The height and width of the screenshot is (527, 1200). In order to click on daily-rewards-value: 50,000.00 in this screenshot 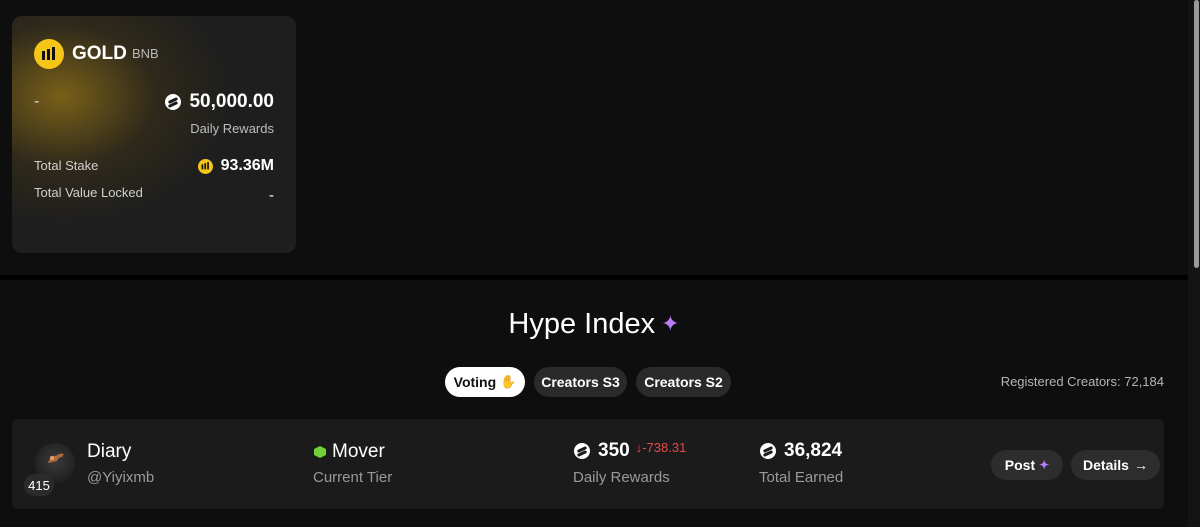, I will do `click(231, 101)`.